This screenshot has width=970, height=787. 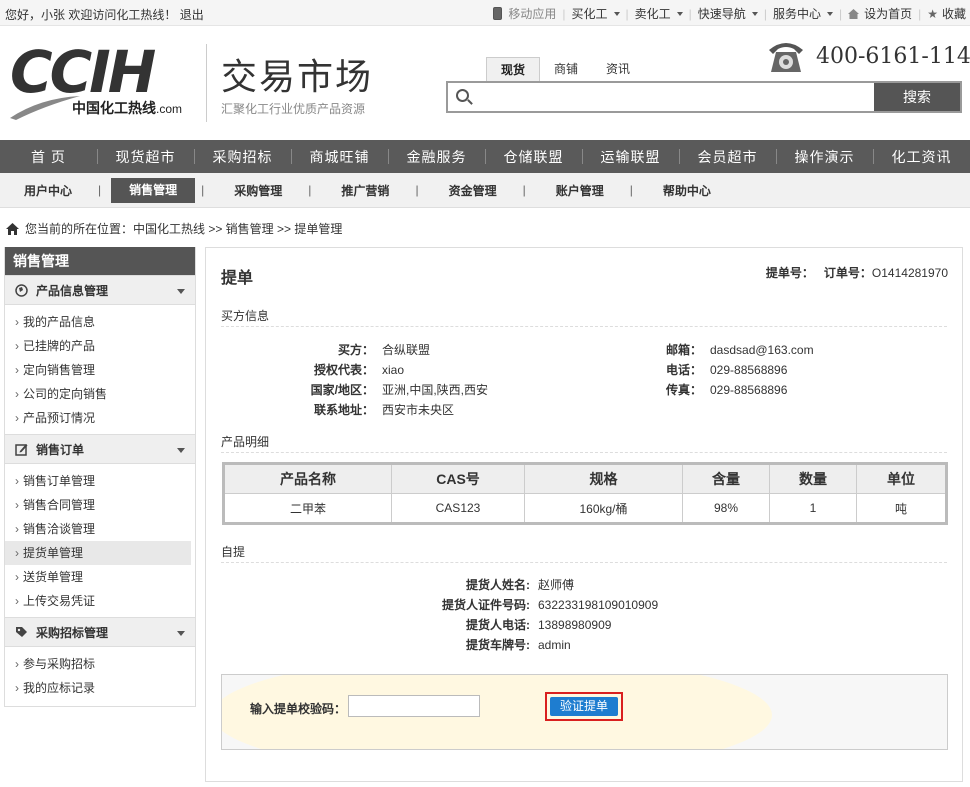 I want to click on hotline-number: 400-6161-114, so click(x=893, y=56).